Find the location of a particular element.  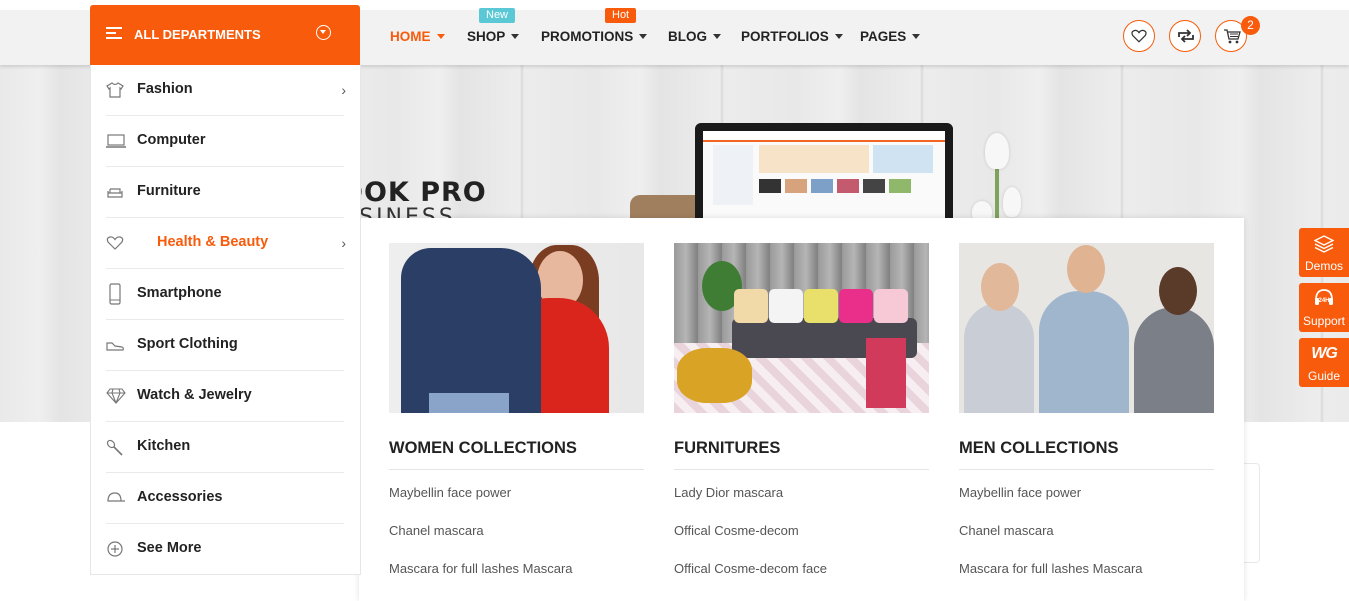

chevron-down-circle-icon is located at coordinates (323, 32).